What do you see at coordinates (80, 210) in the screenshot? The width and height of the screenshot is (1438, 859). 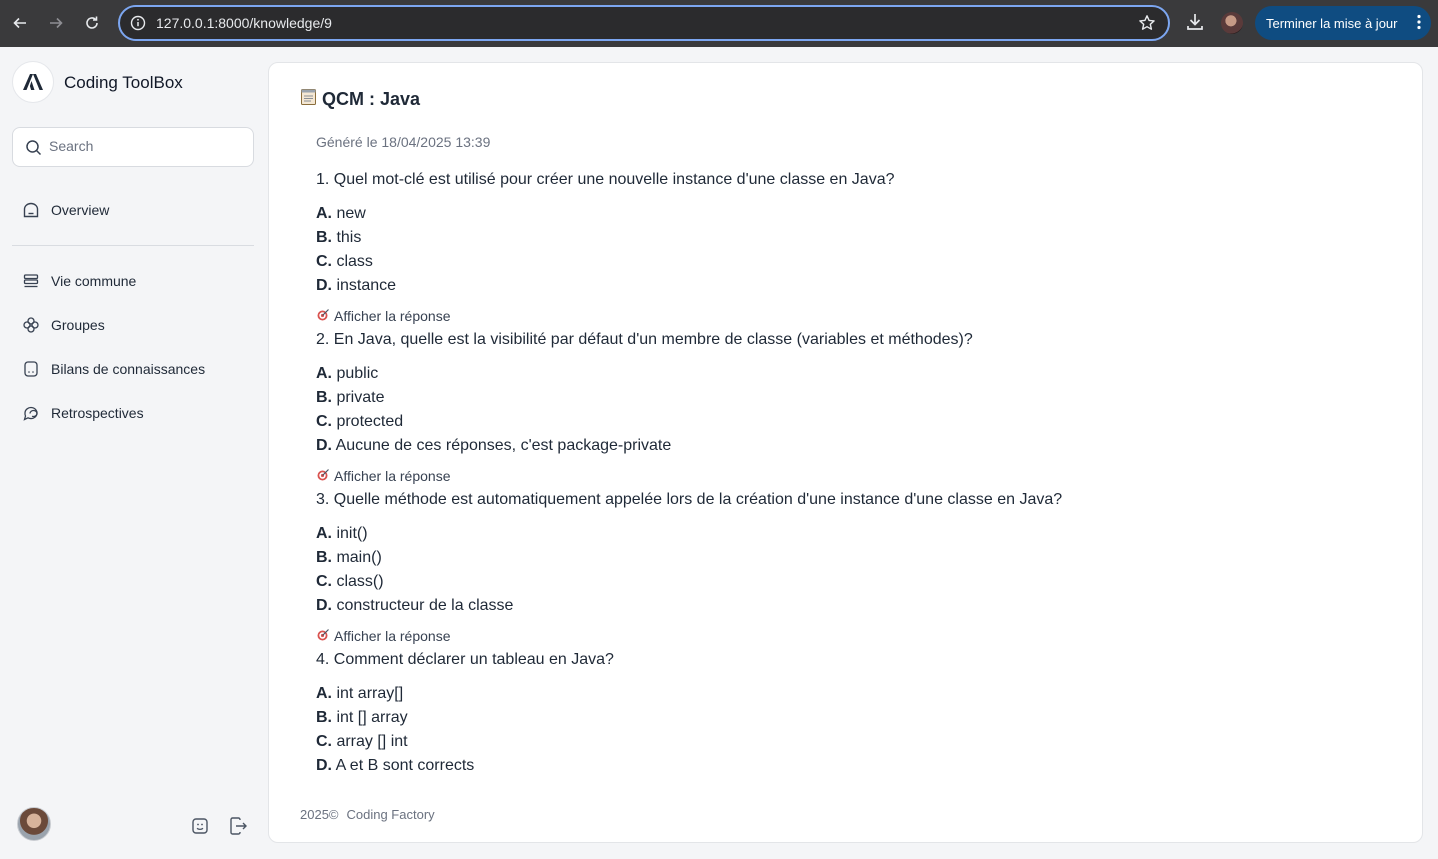 I see `sidebar-item-label: Overview` at bounding box center [80, 210].